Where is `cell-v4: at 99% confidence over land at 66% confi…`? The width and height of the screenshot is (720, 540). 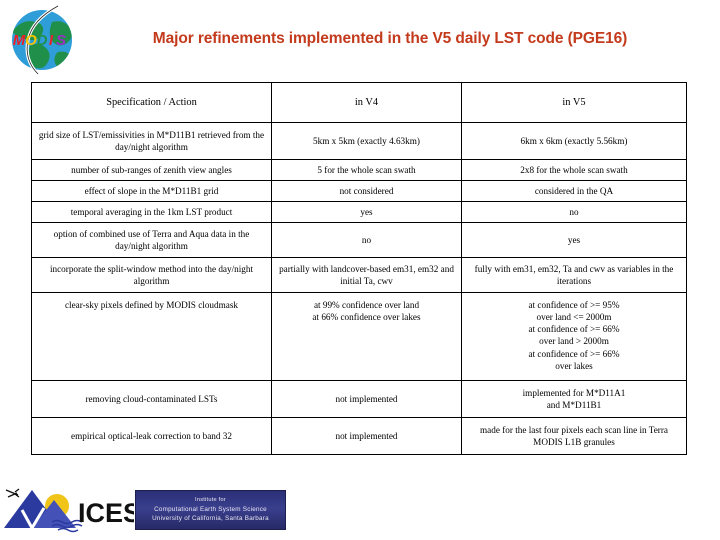 cell-v4: at 99% confidence over land at 66% confi… is located at coordinates (366, 336).